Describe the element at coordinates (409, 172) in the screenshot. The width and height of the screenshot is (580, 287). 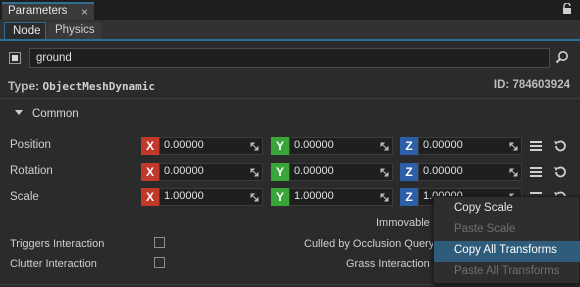
I see `rotation-z-axis-label: Z` at that location.